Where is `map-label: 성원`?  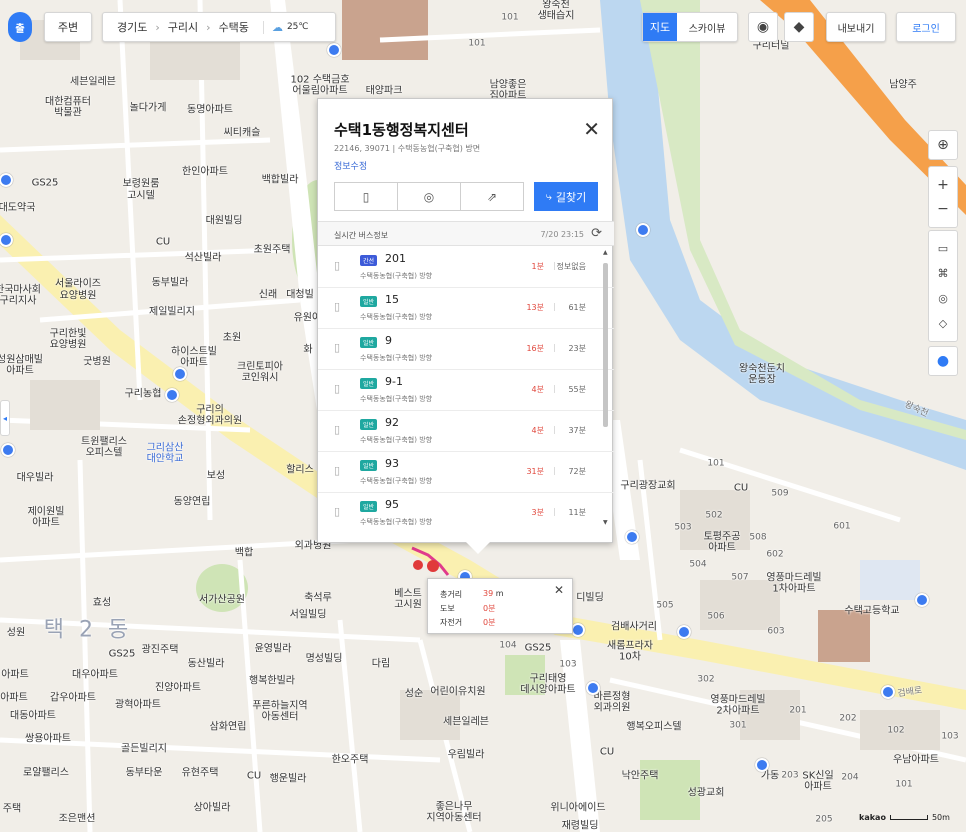
map-label: 성원 is located at coordinates (16, 633).